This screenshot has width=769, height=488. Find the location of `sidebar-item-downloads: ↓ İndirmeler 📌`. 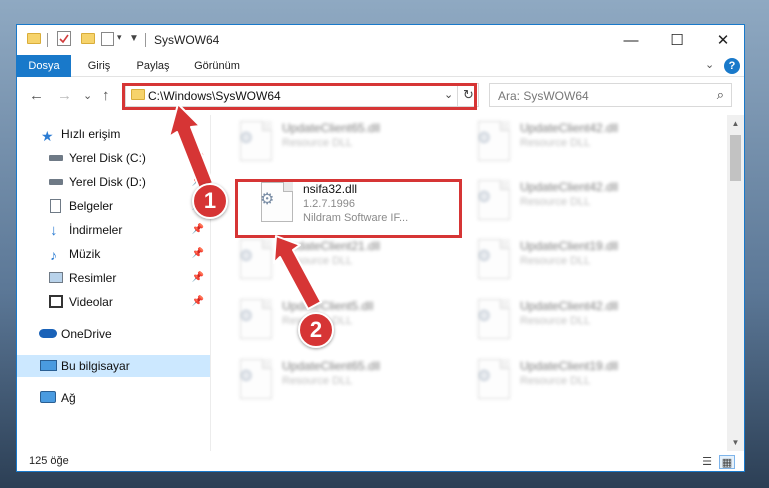

sidebar-item-downloads: ↓ İndirmeler 📌 is located at coordinates (113, 230).